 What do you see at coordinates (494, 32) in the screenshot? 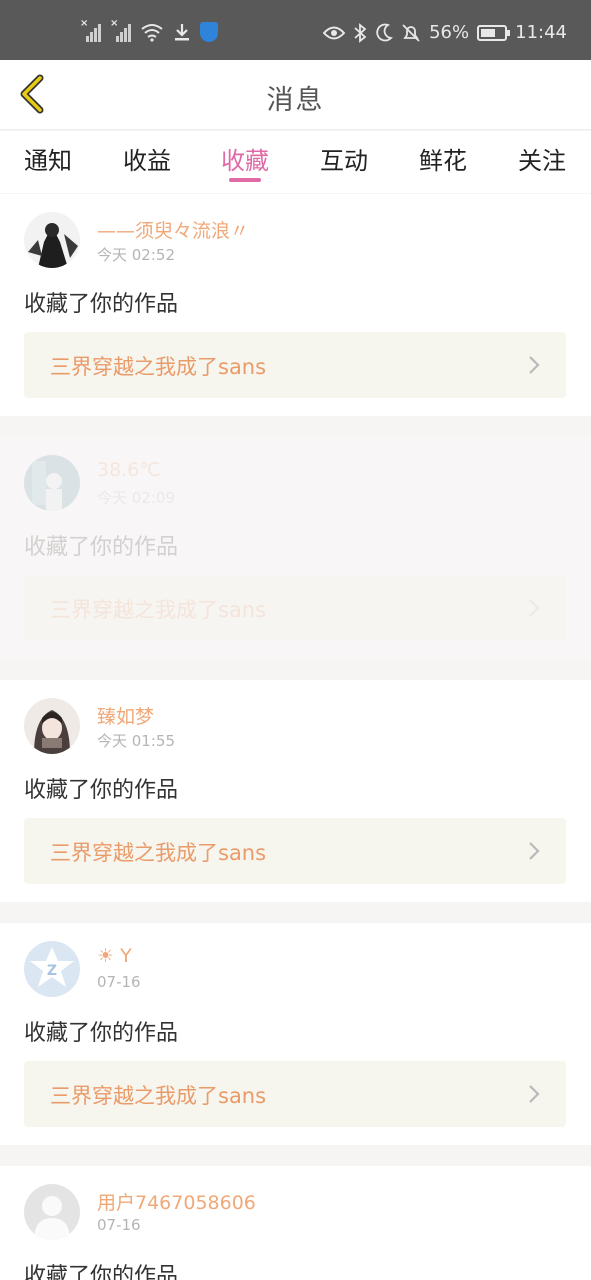
I see `battery-icon` at bounding box center [494, 32].